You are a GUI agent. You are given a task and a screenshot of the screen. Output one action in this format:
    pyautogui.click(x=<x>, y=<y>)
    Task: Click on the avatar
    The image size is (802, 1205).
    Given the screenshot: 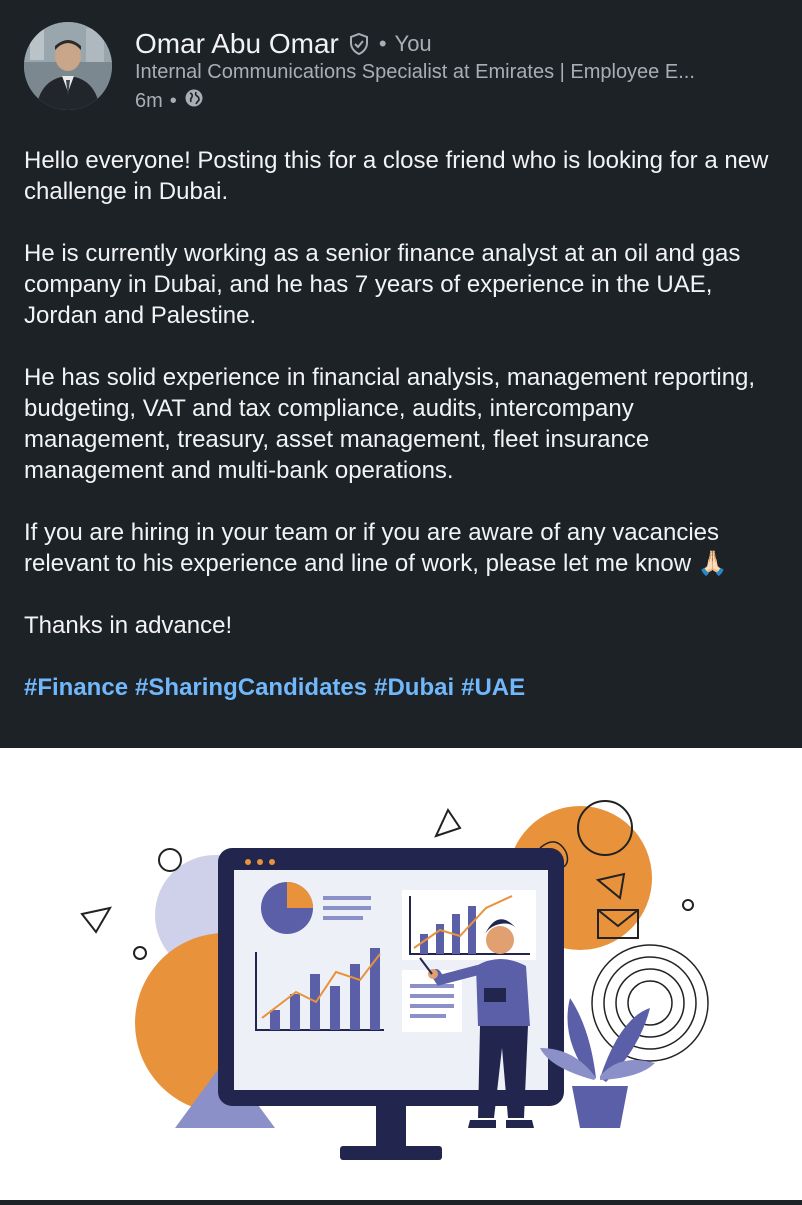 What is the action you would take?
    pyautogui.click(x=68, y=66)
    